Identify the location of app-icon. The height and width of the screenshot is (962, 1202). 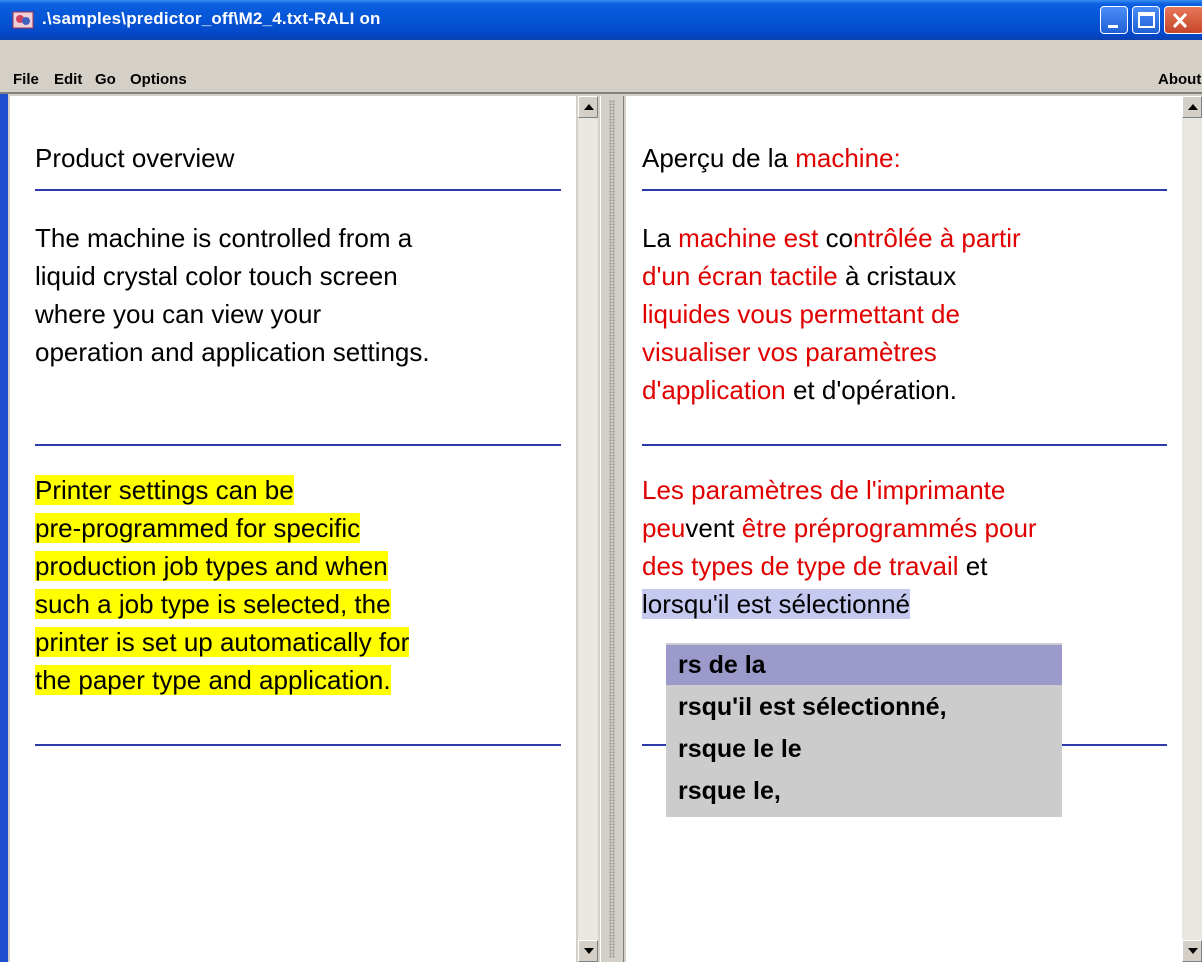
(23, 20).